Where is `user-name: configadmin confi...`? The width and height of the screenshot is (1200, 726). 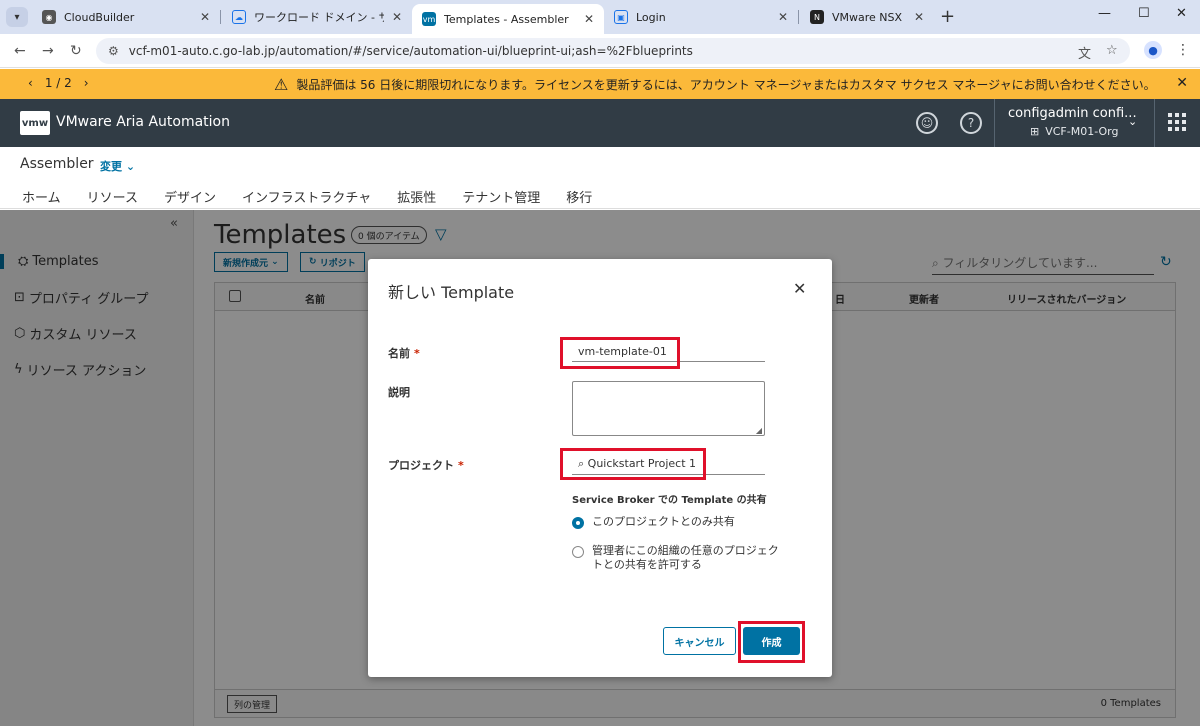 user-name: configadmin confi... is located at coordinates (1072, 113).